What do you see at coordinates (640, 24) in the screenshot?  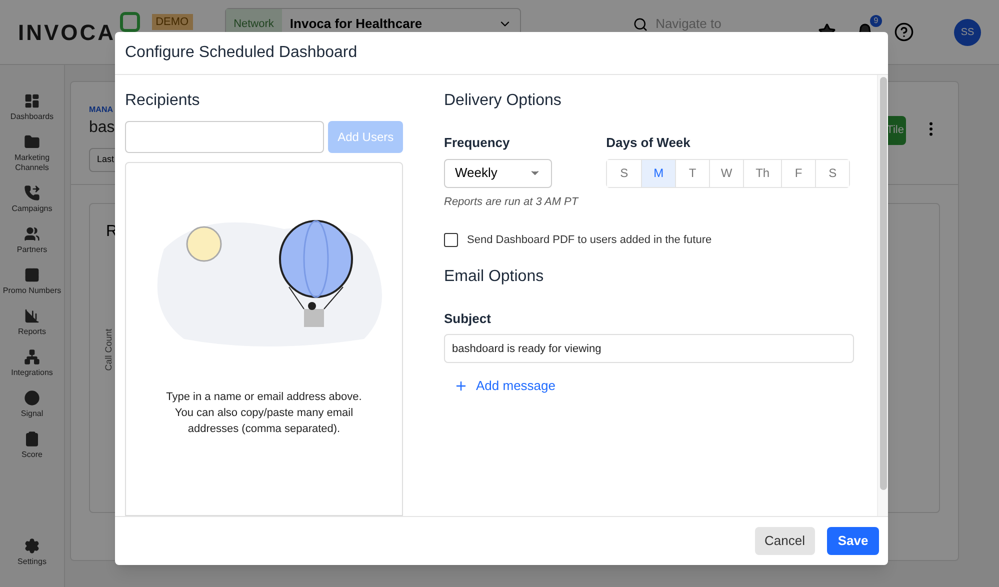 I see `search-icon` at bounding box center [640, 24].